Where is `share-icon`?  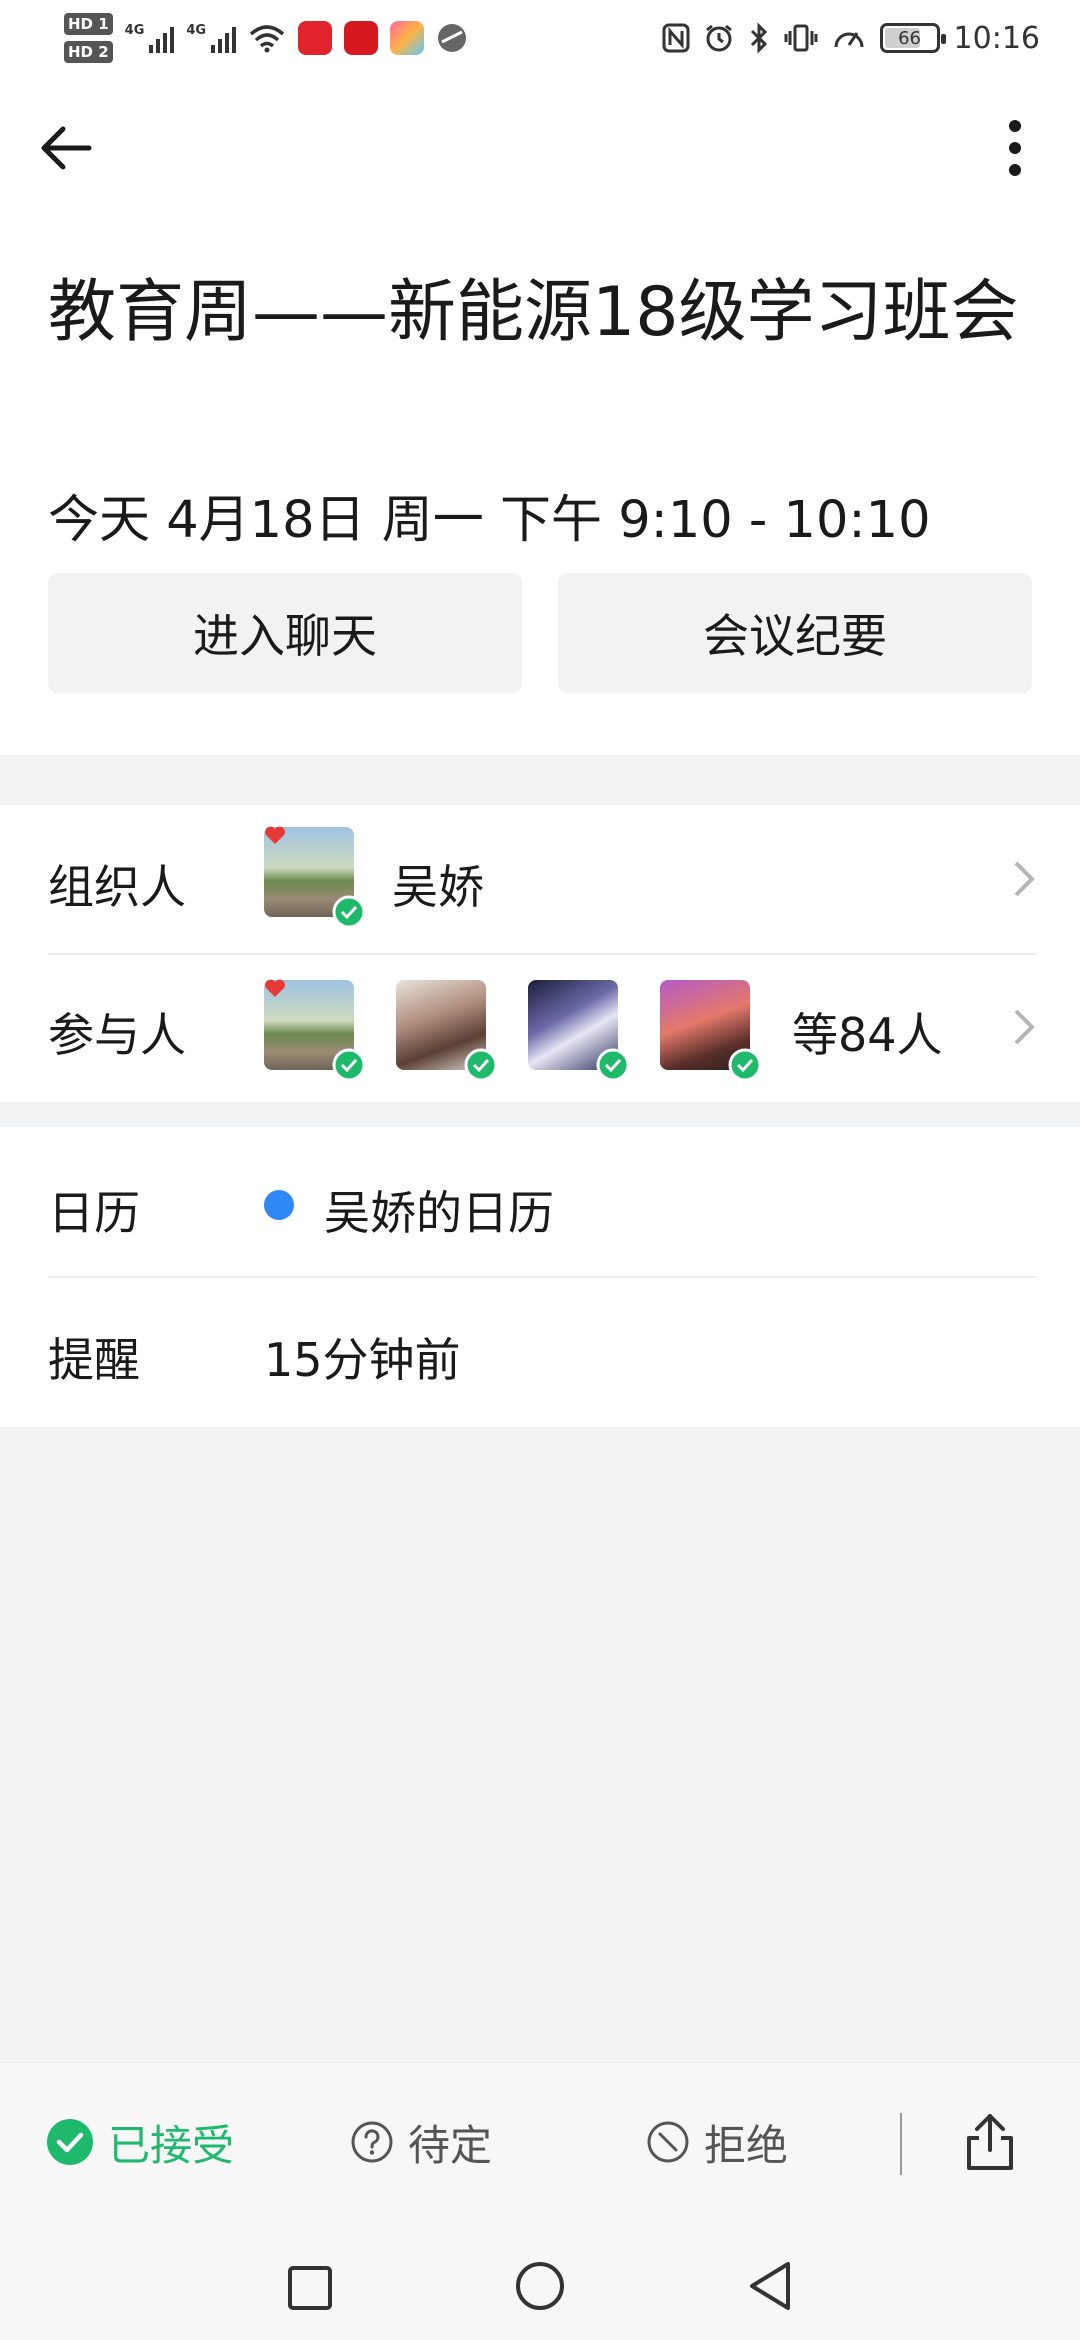 share-icon is located at coordinates (990, 2142).